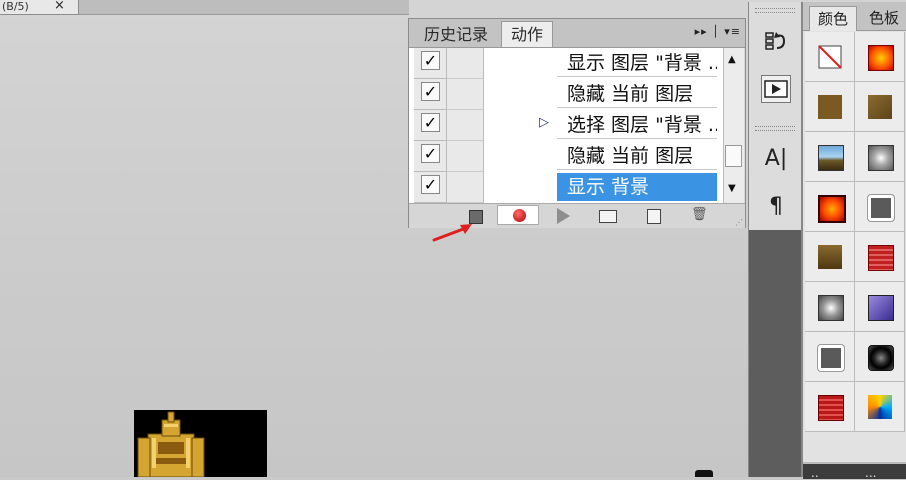 This screenshot has height=480, width=906. What do you see at coordinates (608, 216) in the screenshot?
I see `new-set-folder-icon` at bounding box center [608, 216].